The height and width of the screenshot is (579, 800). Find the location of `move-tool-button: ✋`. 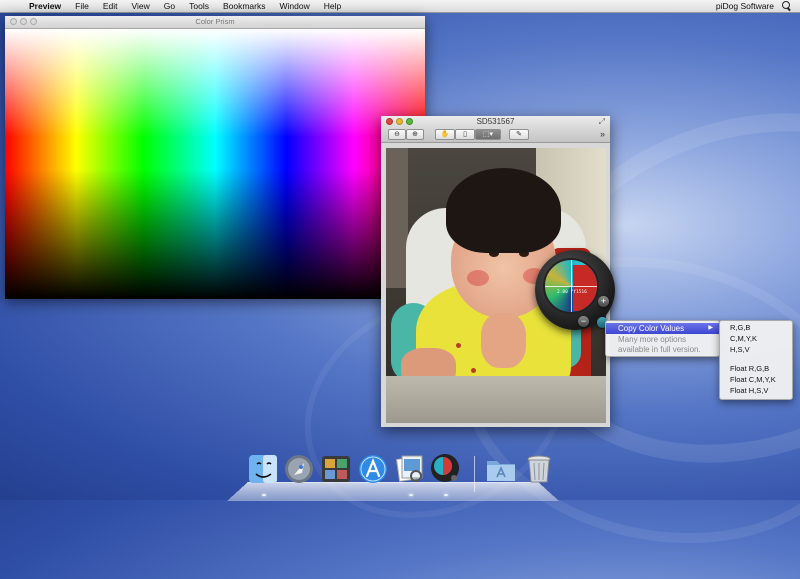

move-tool-button: ✋ is located at coordinates (445, 134).